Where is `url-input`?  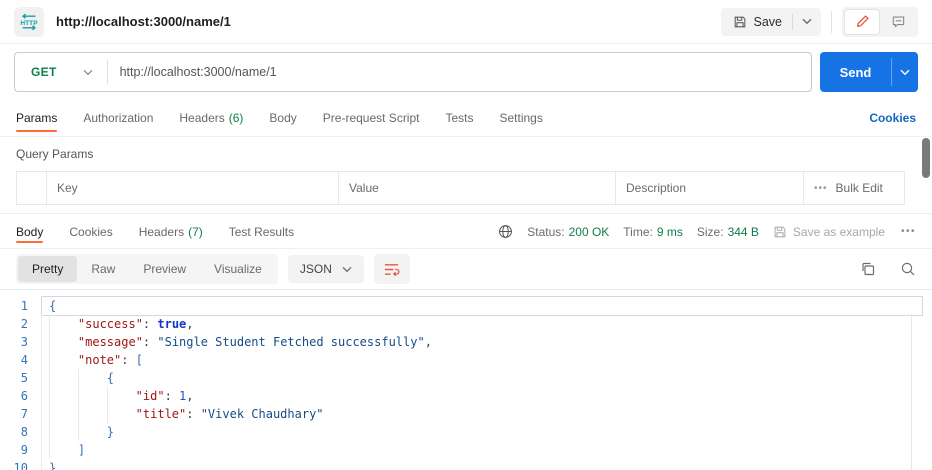
url-input is located at coordinates (459, 72).